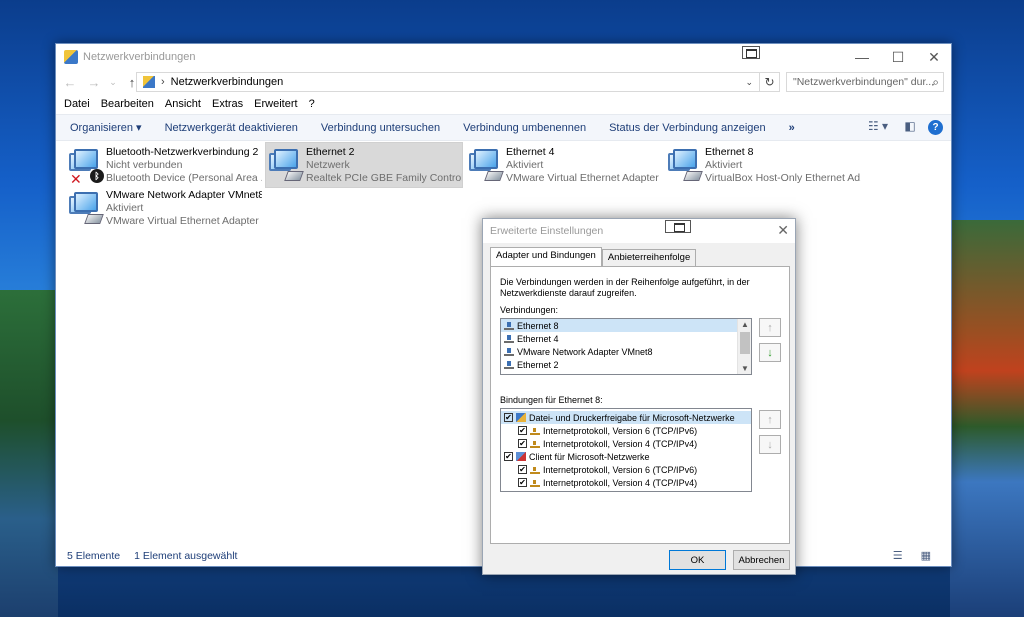  Describe the element at coordinates (521, 456) in the screenshot. I see `client-icon` at that location.